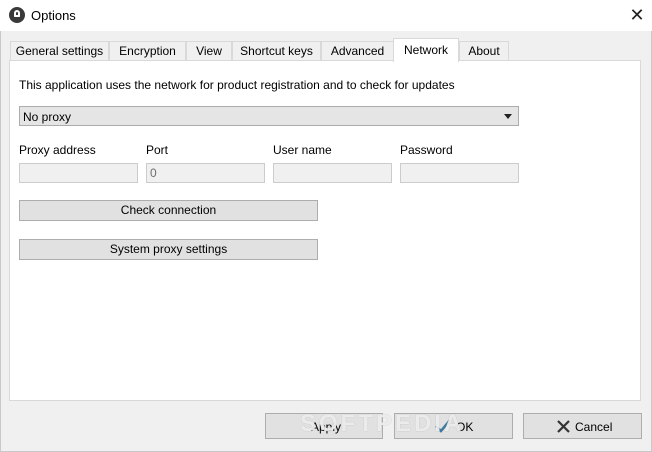  What do you see at coordinates (78, 173) in the screenshot?
I see `proxy-address-field` at bounding box center [78, 173].